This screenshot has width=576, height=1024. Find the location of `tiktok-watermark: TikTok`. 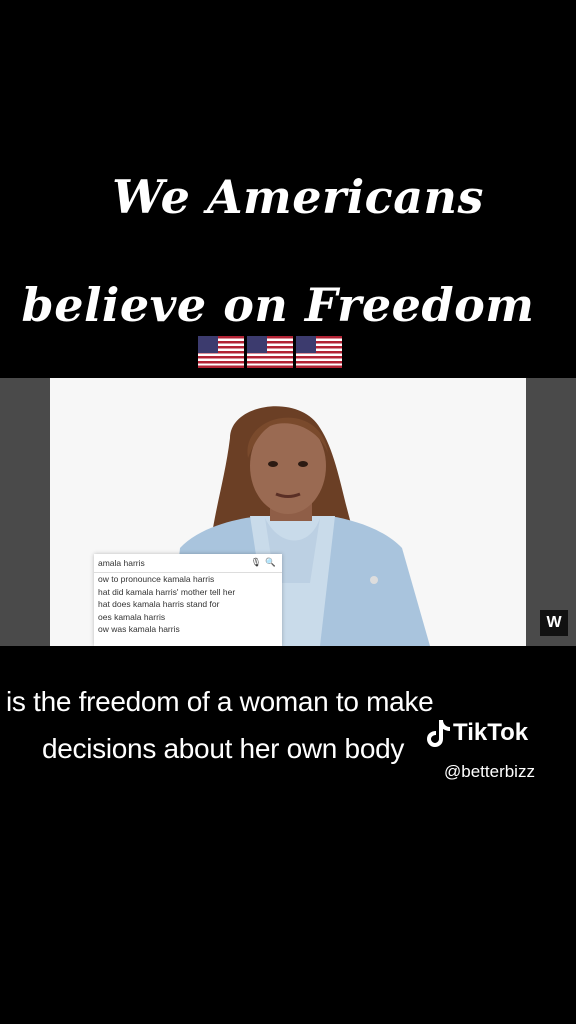

tiktok-watermark: TikTok is located at coordinates (476, 733).